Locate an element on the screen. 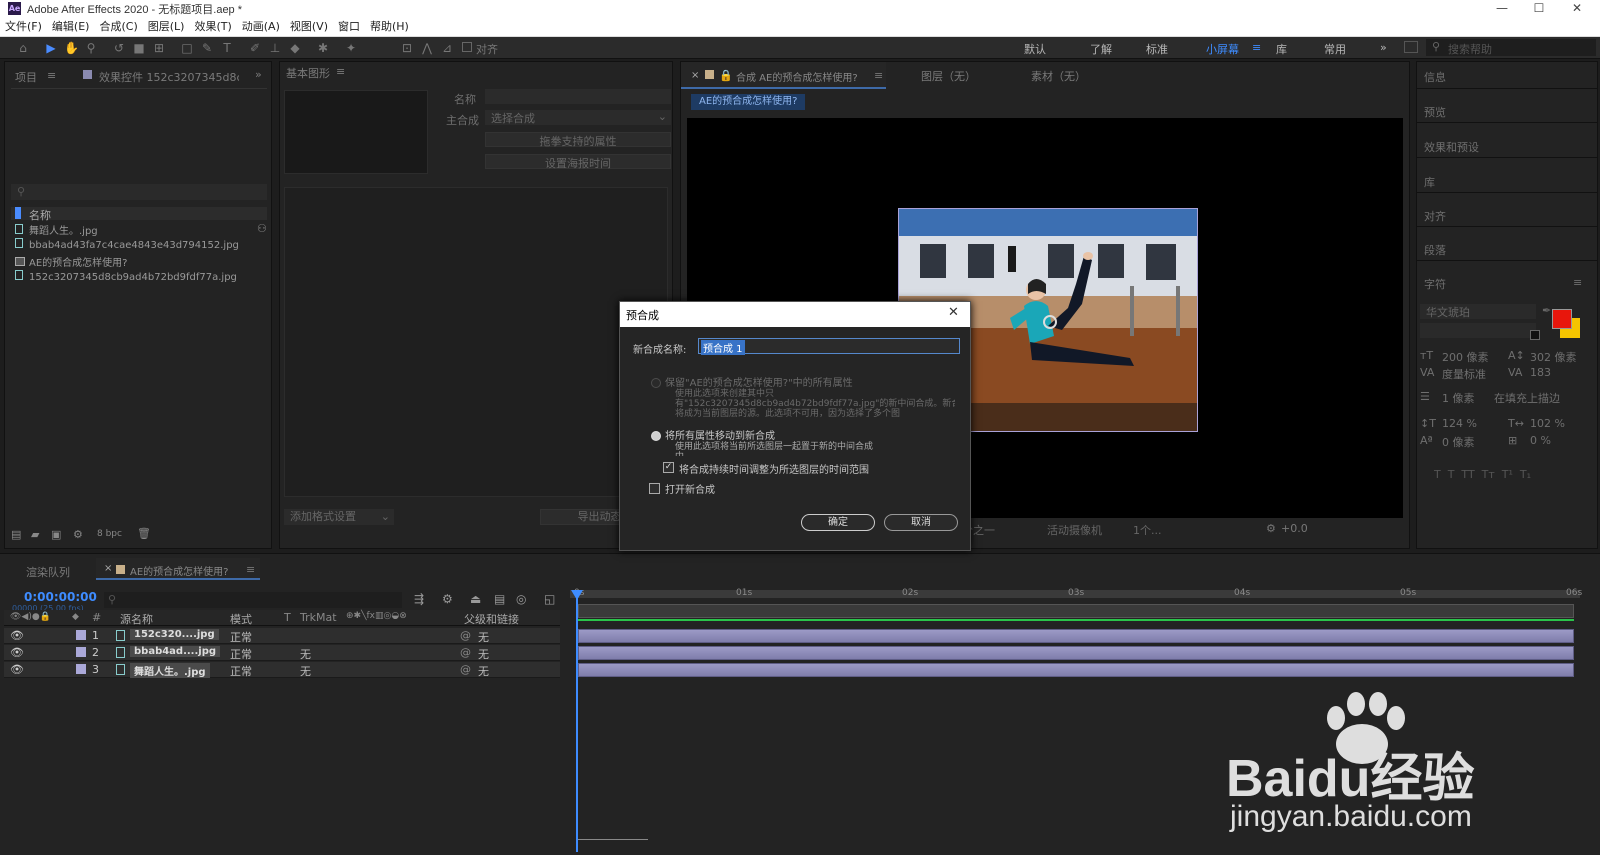  hscale-value: 102 % is located at coordinates (1547, 423).